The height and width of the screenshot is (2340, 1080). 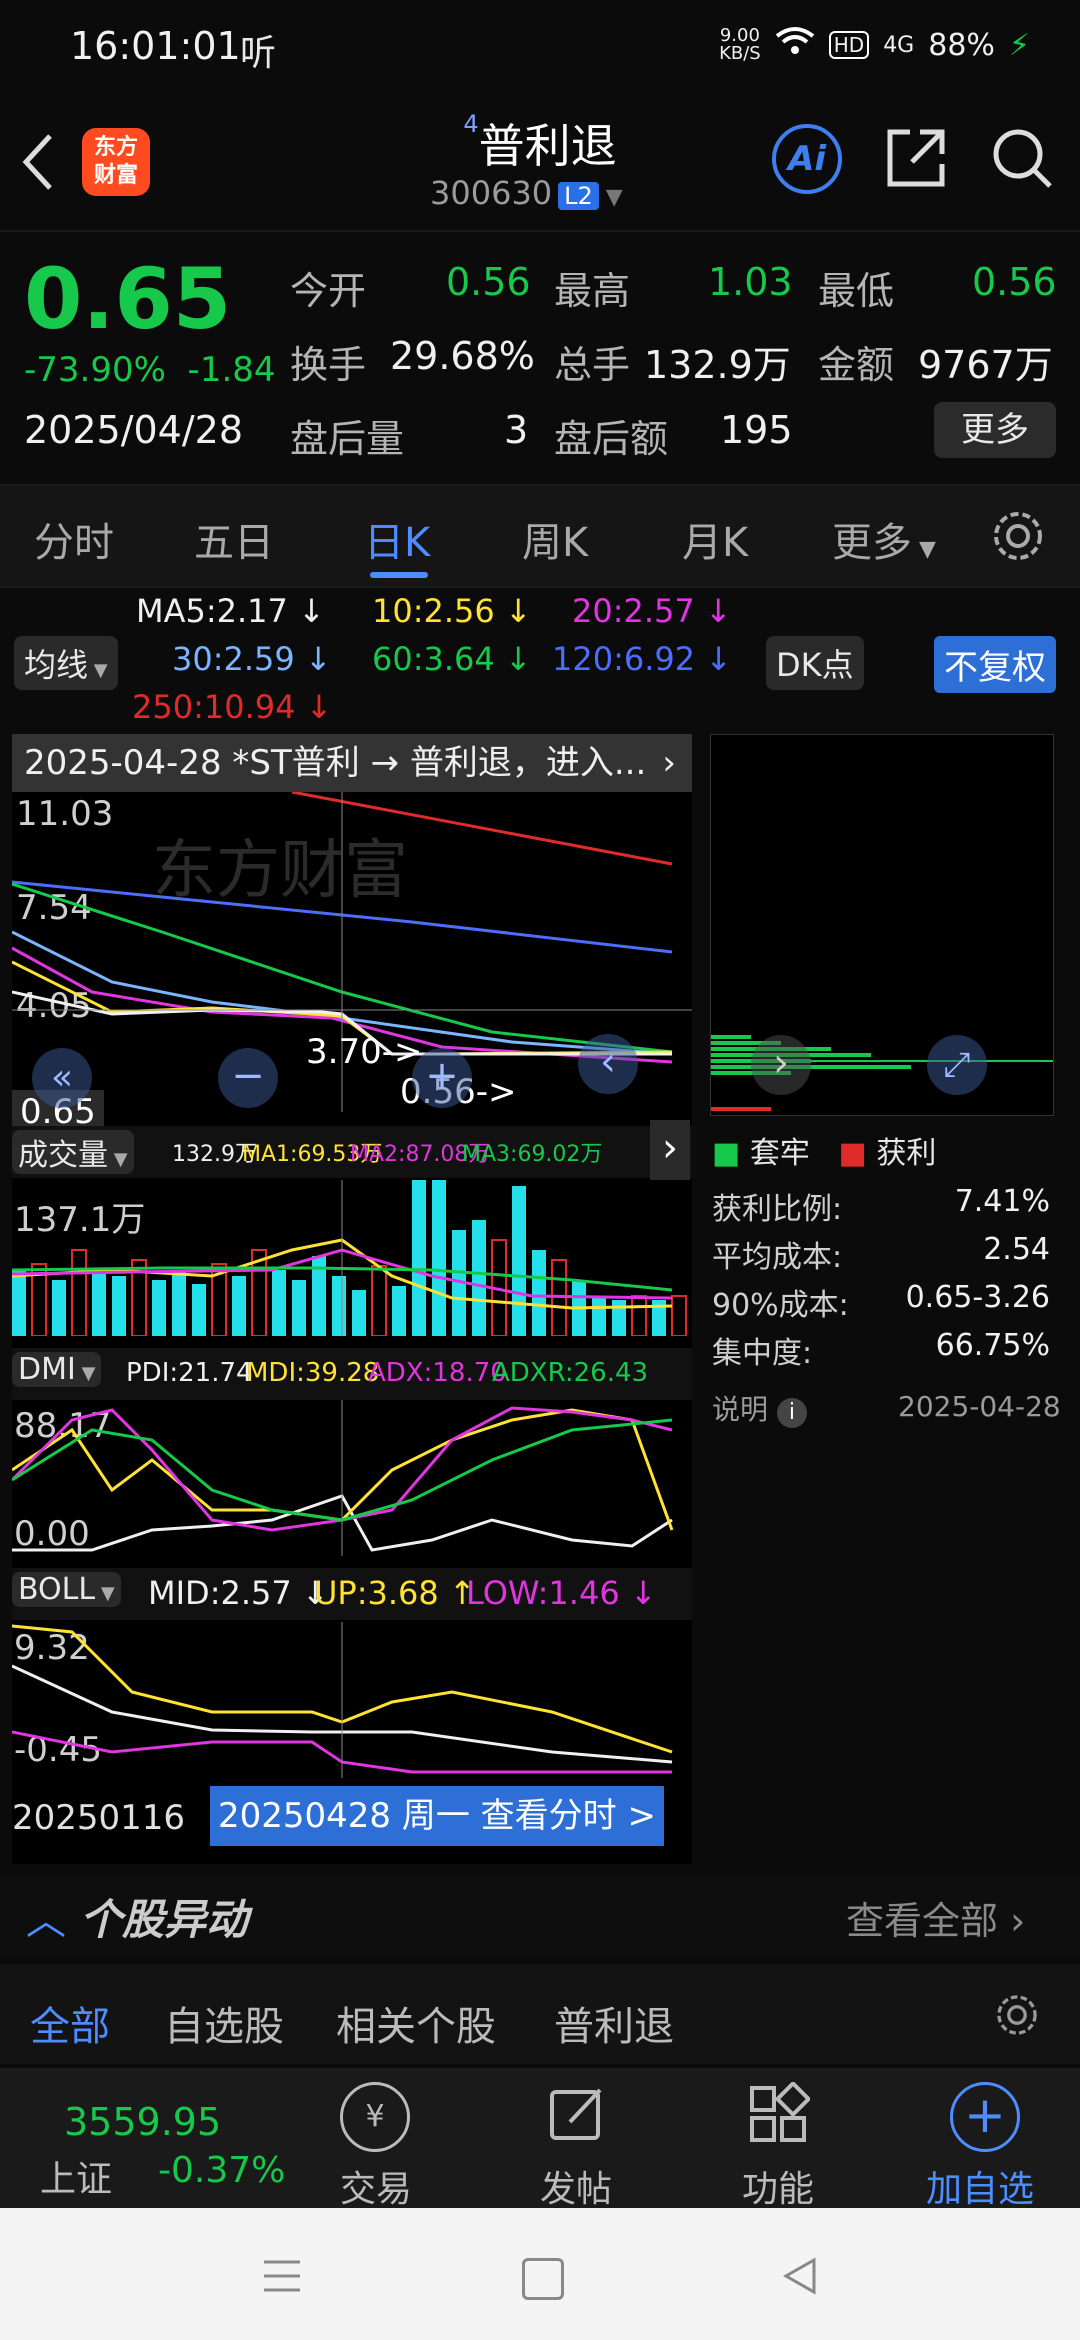 I want to click on add-watchlist-icon: +, so click(x=985, y=2117).